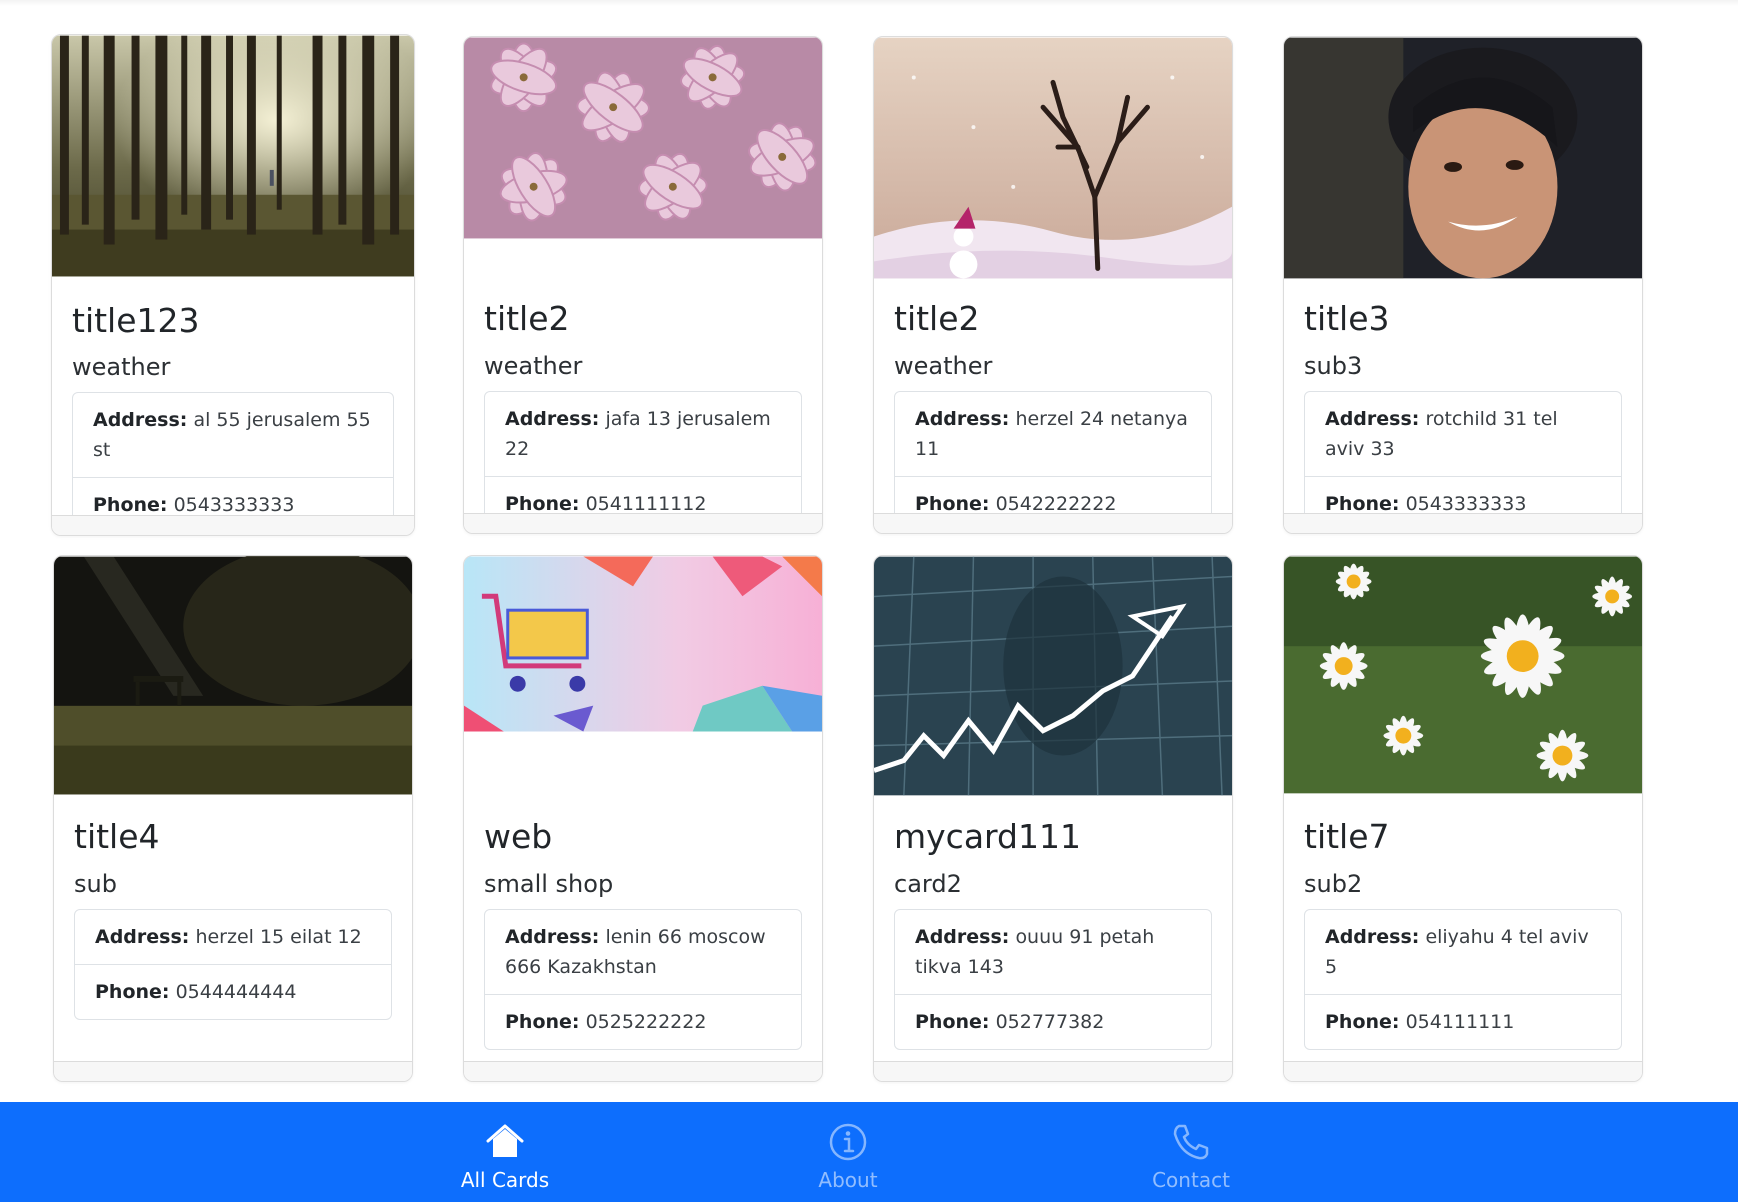 The image size is (1738, 1202). I want to click on home-icon, so click(505, 1140).